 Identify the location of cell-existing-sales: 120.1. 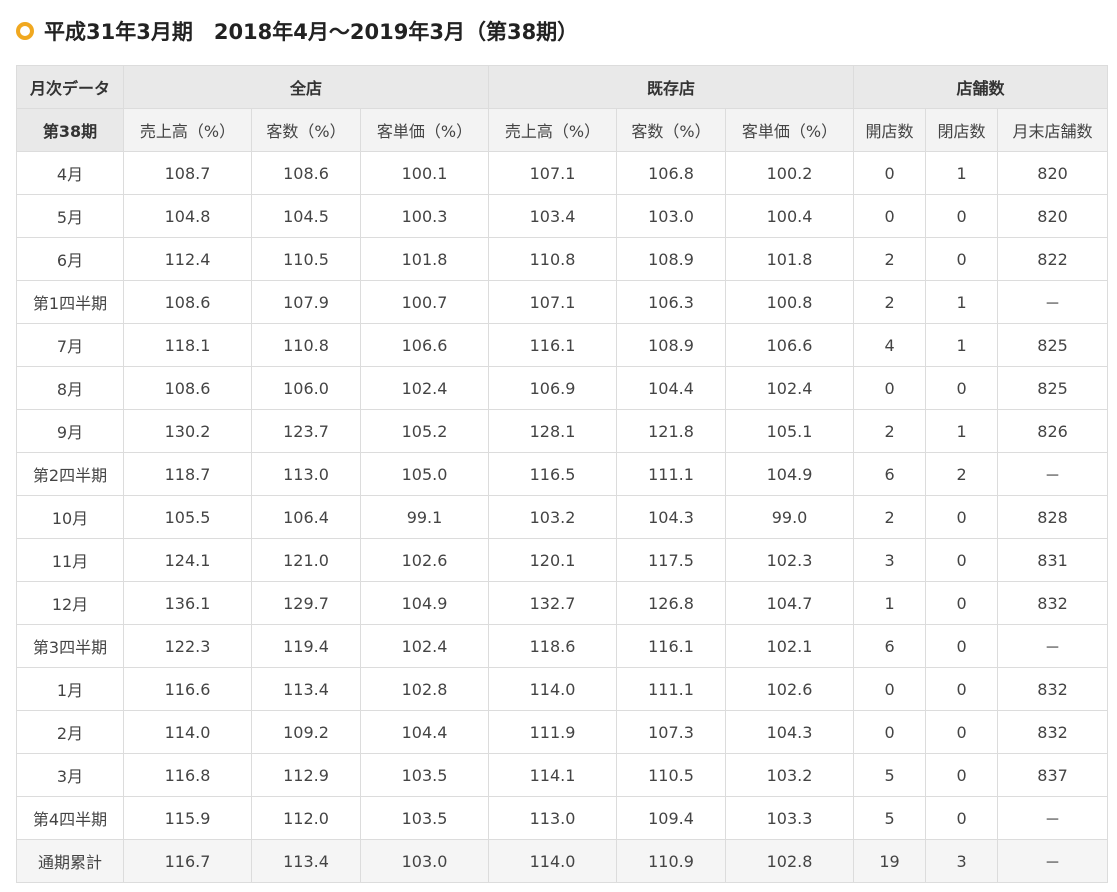
(553, 560).